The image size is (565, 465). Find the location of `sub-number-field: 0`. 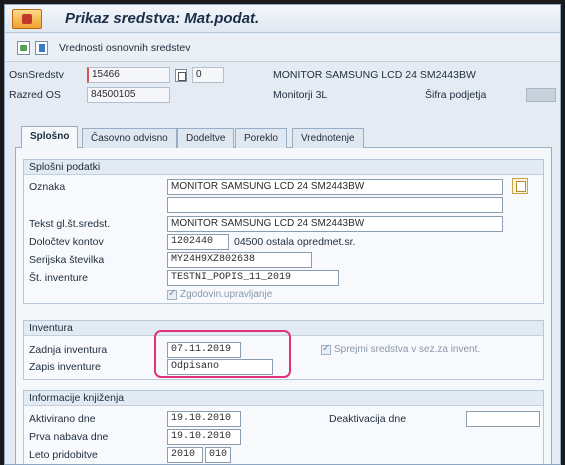

sub-number-field: 0 is located at coordinates (208, 75).